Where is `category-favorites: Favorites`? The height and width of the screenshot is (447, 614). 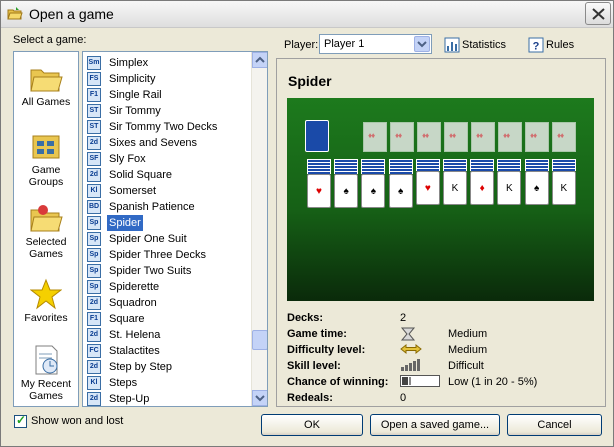 category-favorites: Favorites is located at coordinates (46, 301).